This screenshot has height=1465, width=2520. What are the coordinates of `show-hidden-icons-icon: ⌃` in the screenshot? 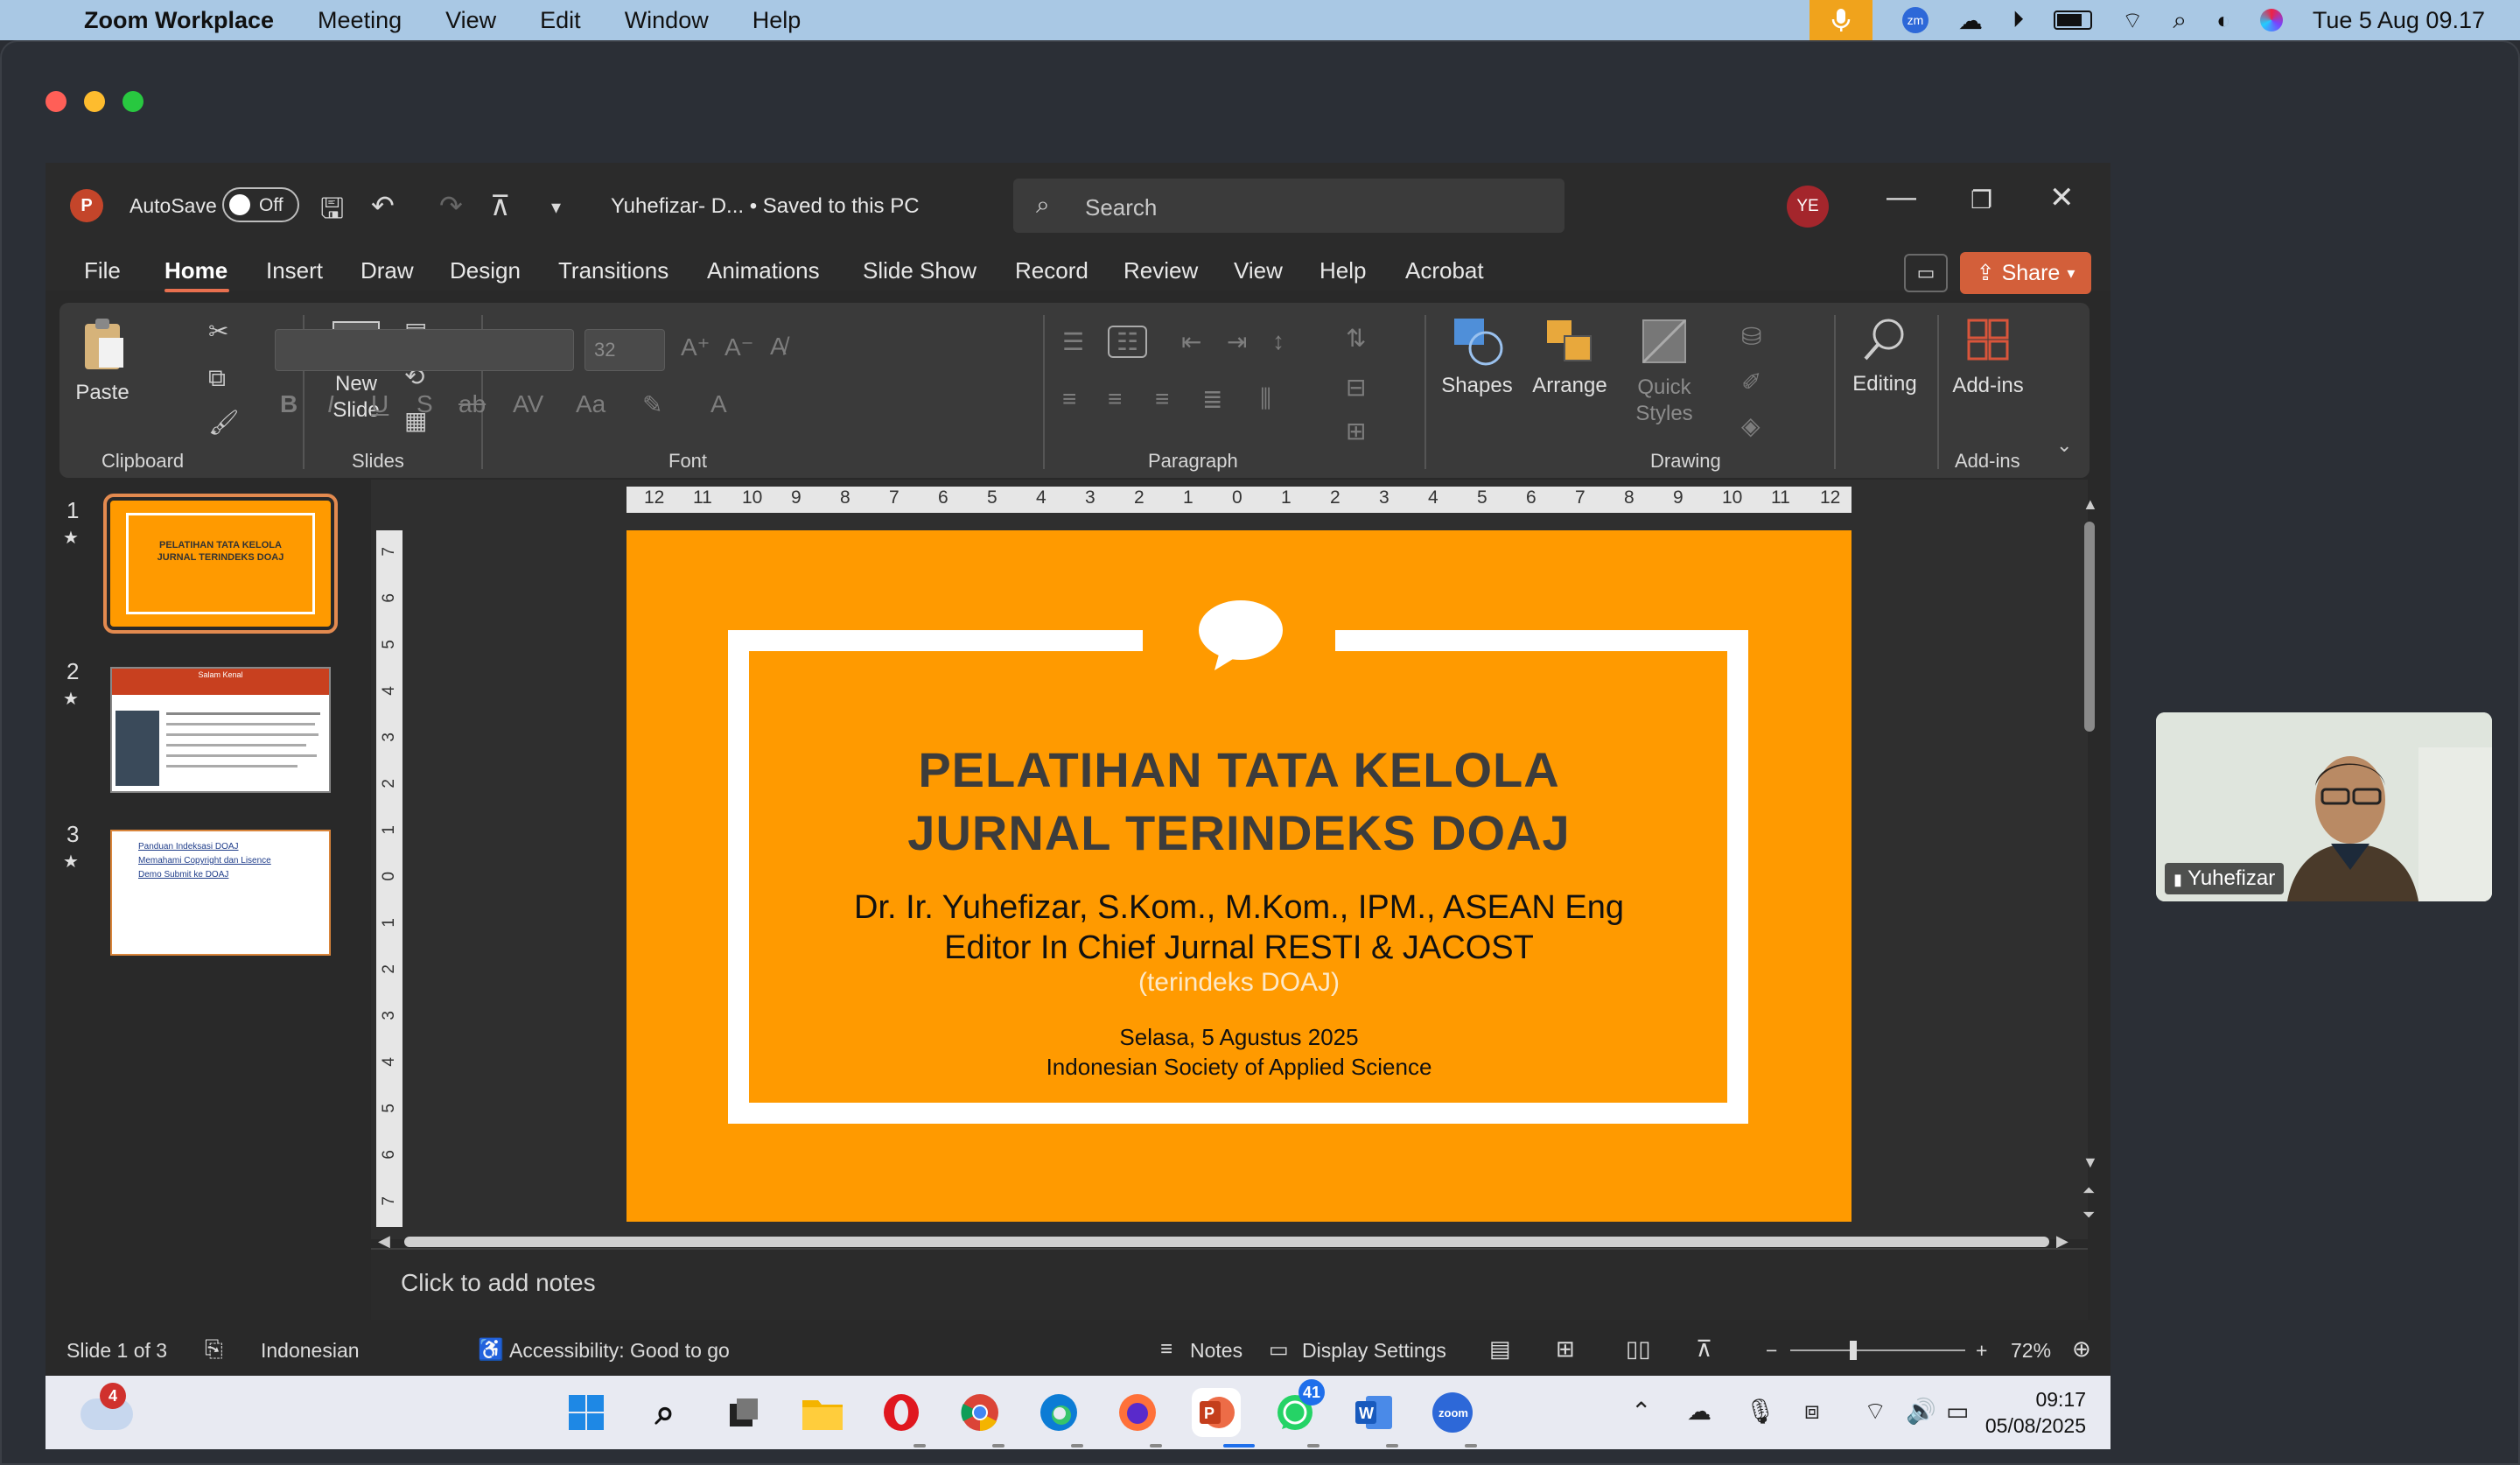 It's located at (1641, 1411).